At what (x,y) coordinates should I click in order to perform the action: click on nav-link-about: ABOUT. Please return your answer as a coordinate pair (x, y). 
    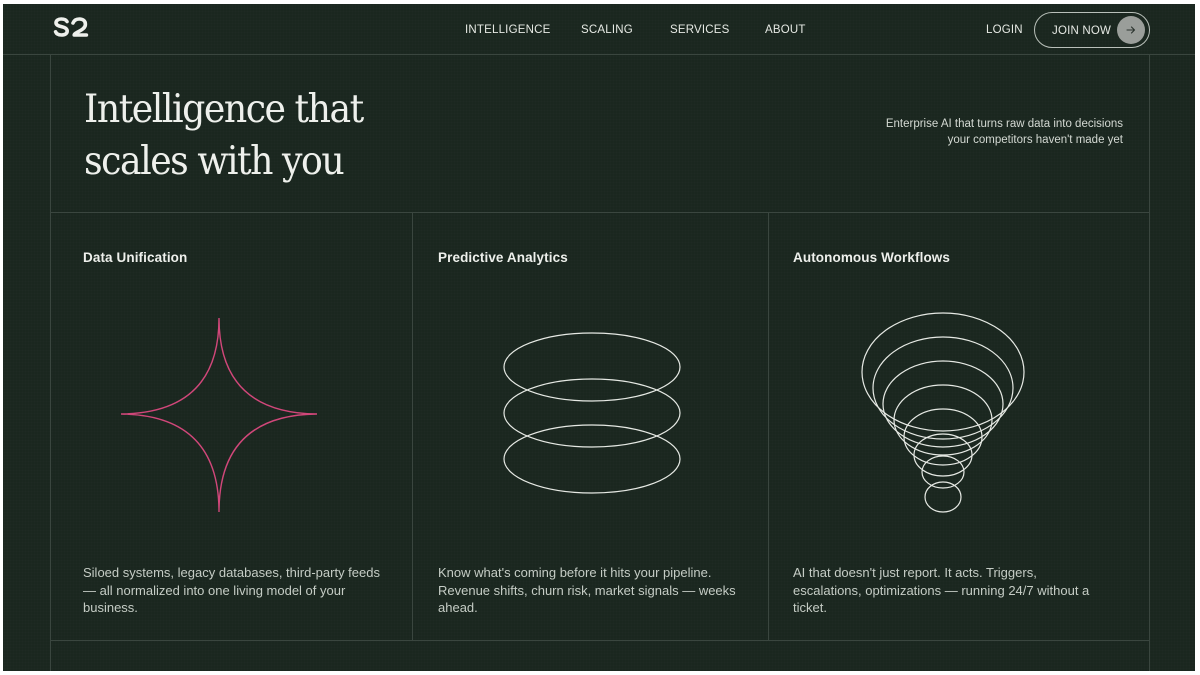
    Looking at the image, I should click on (785, 30).